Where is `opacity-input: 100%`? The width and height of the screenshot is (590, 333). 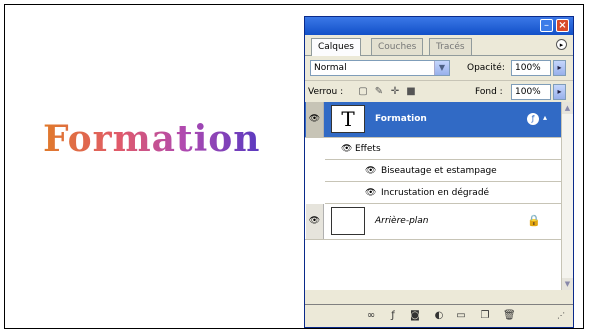
opacity-input: 100% is located at coordinates (531, 68).